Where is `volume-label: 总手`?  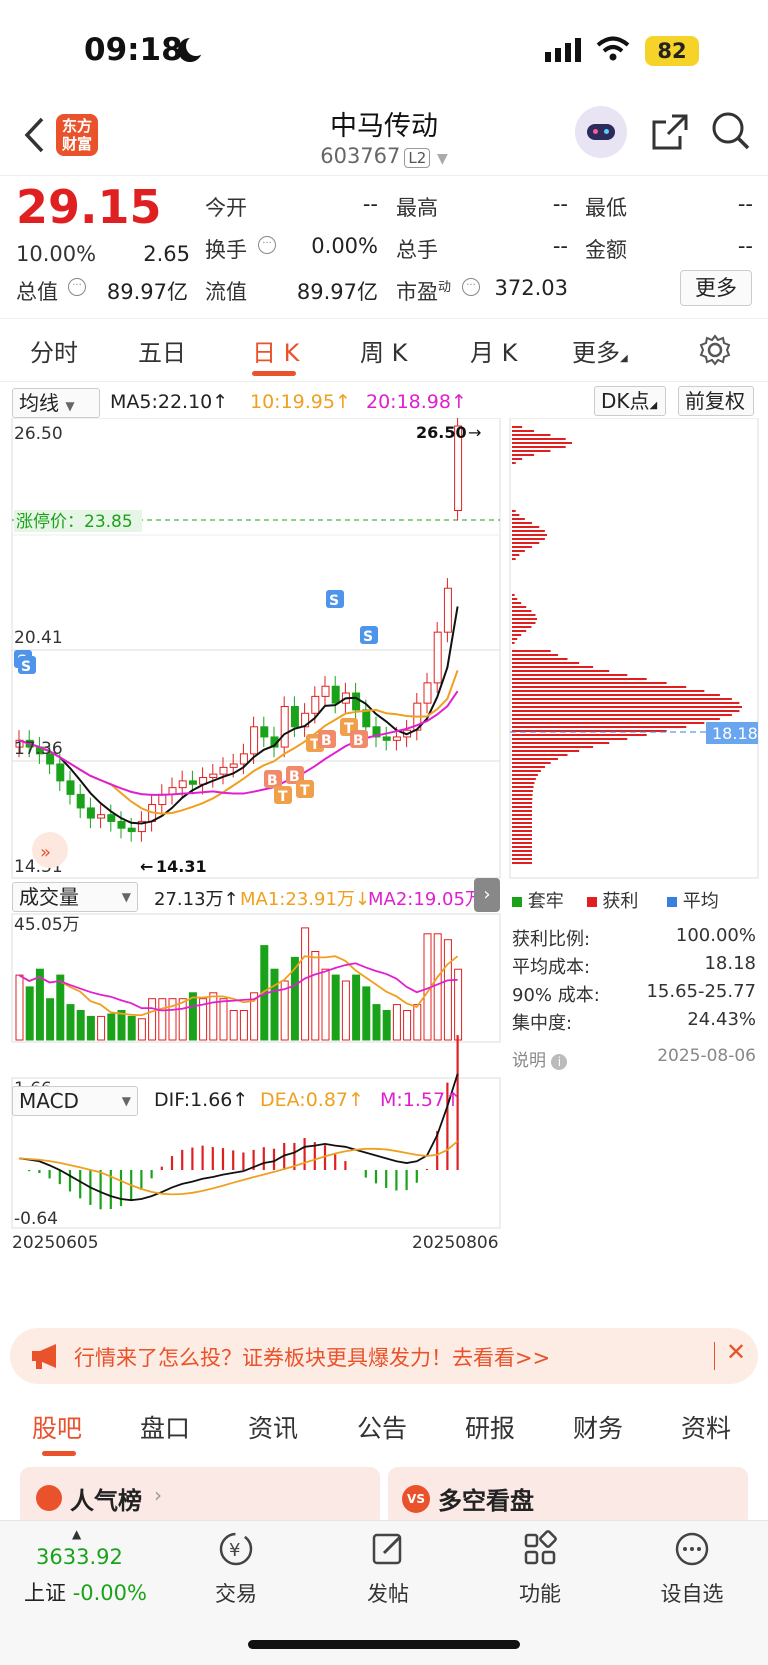
volume-label: 总手 is located at coordinates (417, 250).